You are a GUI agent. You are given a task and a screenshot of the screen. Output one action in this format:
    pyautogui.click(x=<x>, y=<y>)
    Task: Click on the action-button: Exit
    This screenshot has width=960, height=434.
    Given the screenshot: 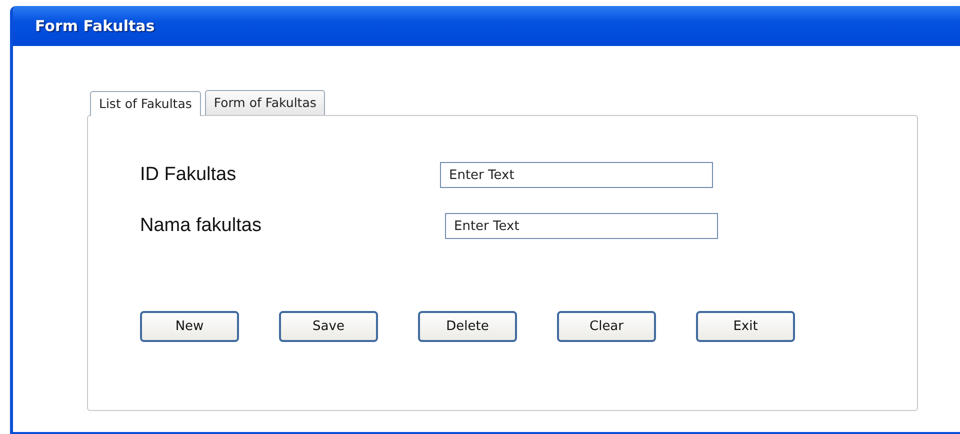 What is the action you would take?
    pyautogui.click(x=745, y=326)
    